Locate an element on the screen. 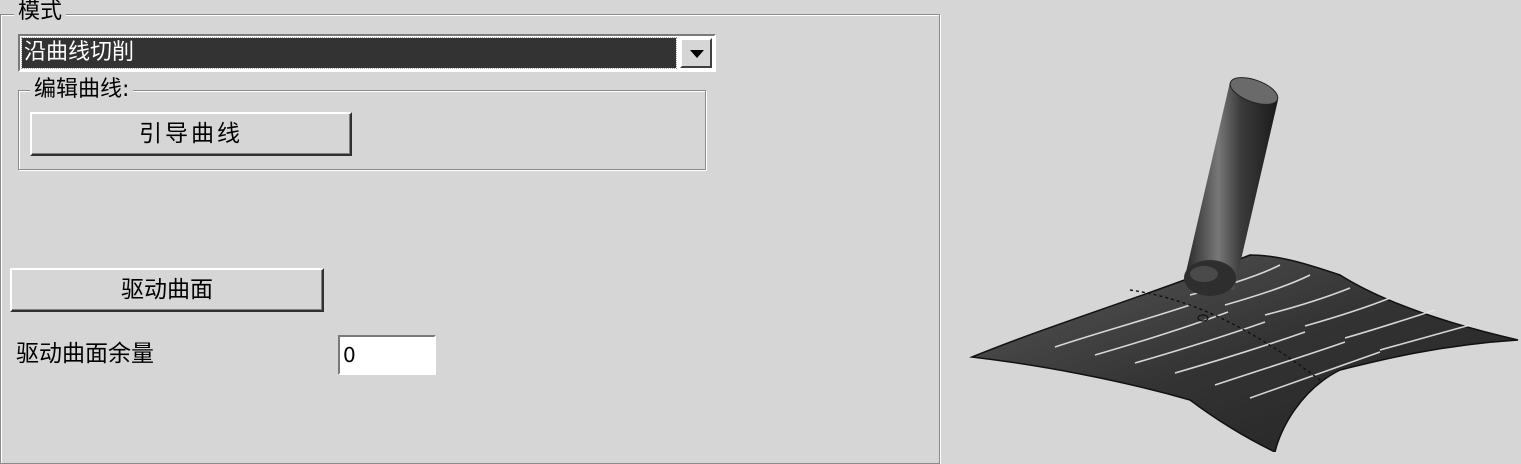  drive-surface-allowance-label: 驱动曲面余量 is located at coordinates (85, 354).